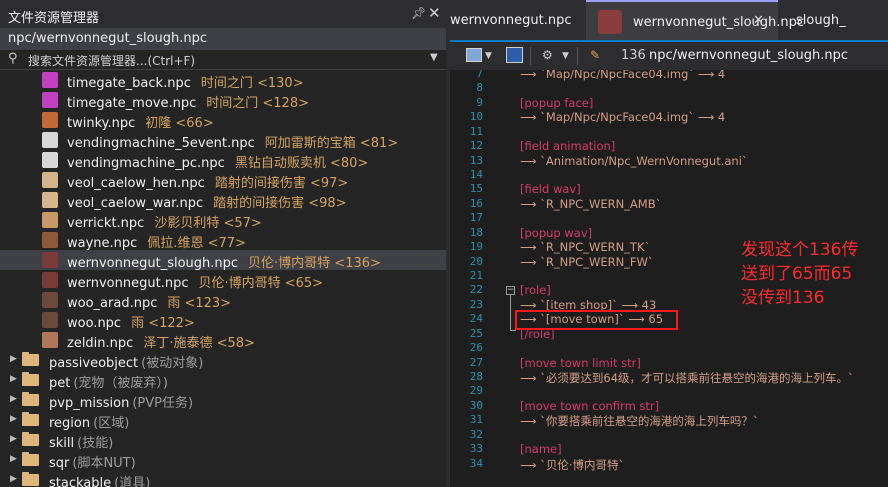 The height and width of the screenshot is (487, 888). Describe the element at coordinates (223, 400) in the screenshot. I see `folder-item: ▶ pvp_mission (PVP任务)` at that location.